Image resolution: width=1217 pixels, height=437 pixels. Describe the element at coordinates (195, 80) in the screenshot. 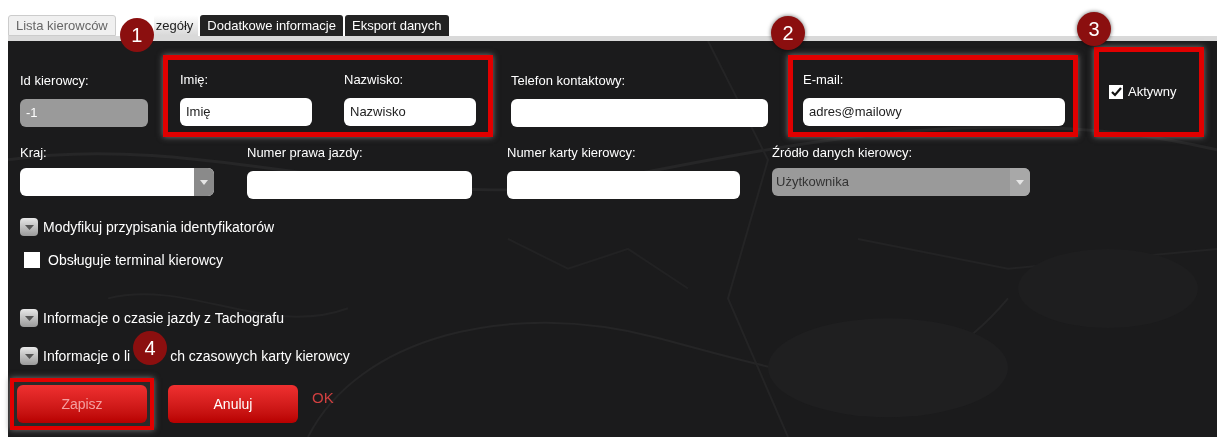

I see `field-label: Imię:` at that location.